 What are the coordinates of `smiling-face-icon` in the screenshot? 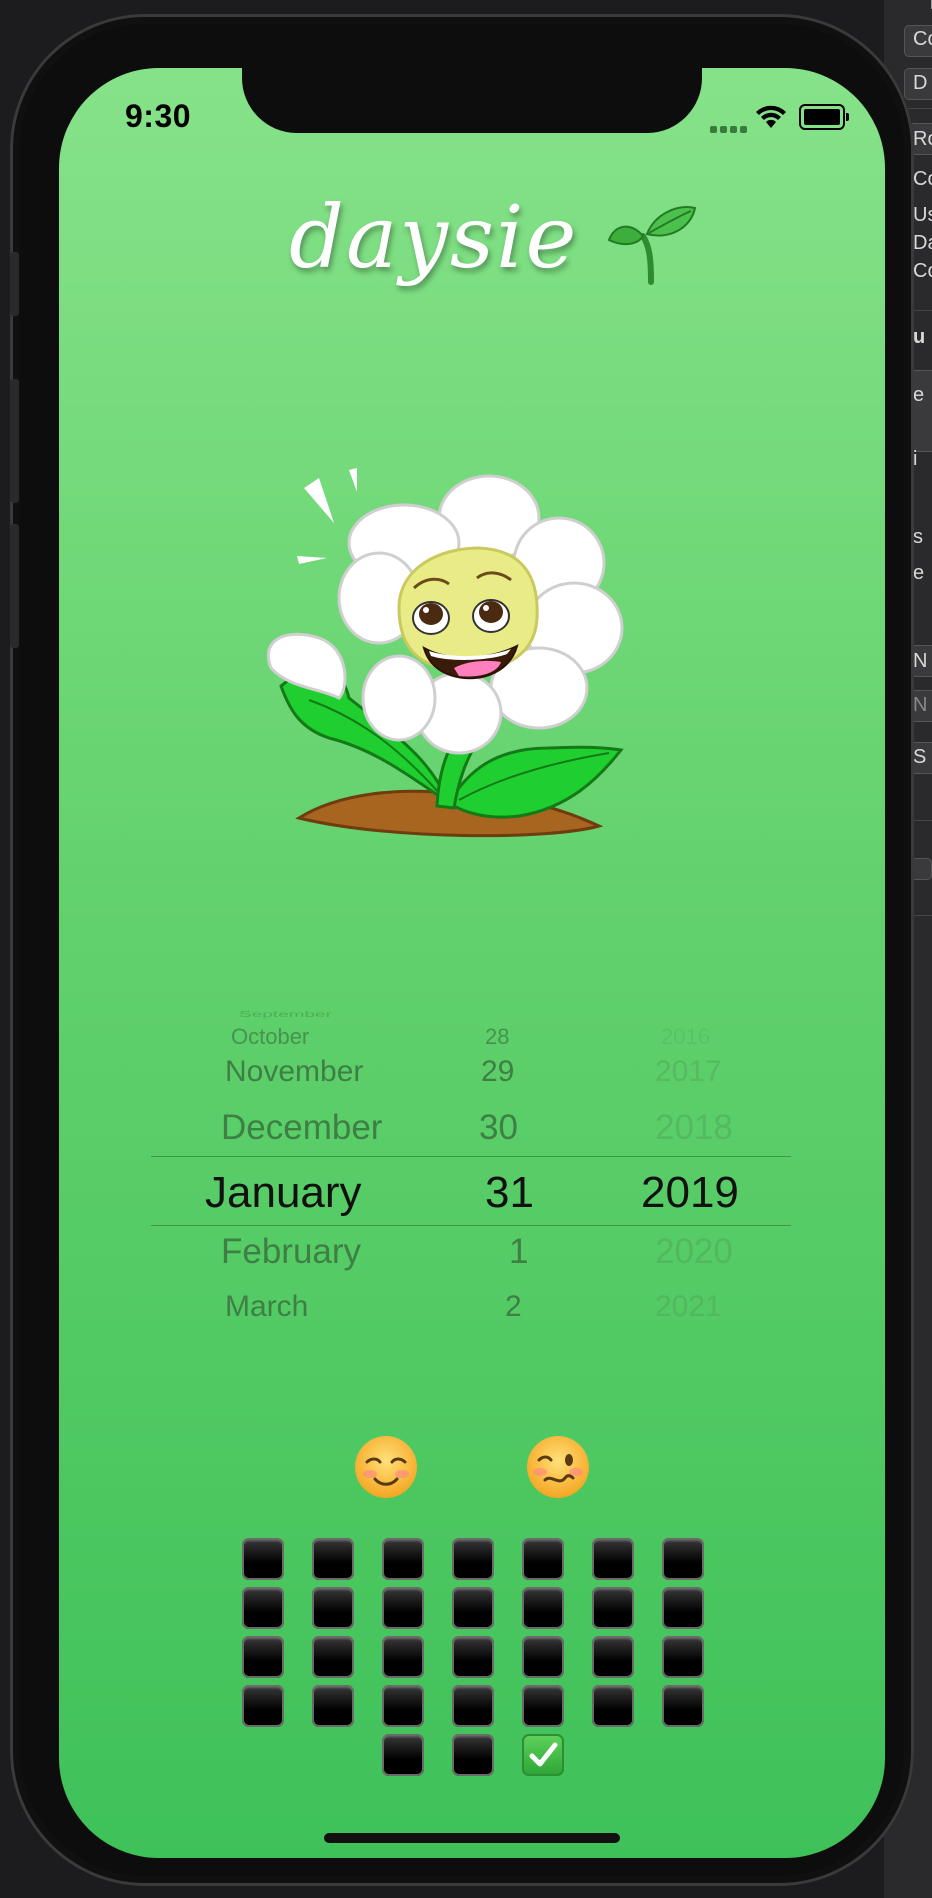 It's located at (386, 1467).